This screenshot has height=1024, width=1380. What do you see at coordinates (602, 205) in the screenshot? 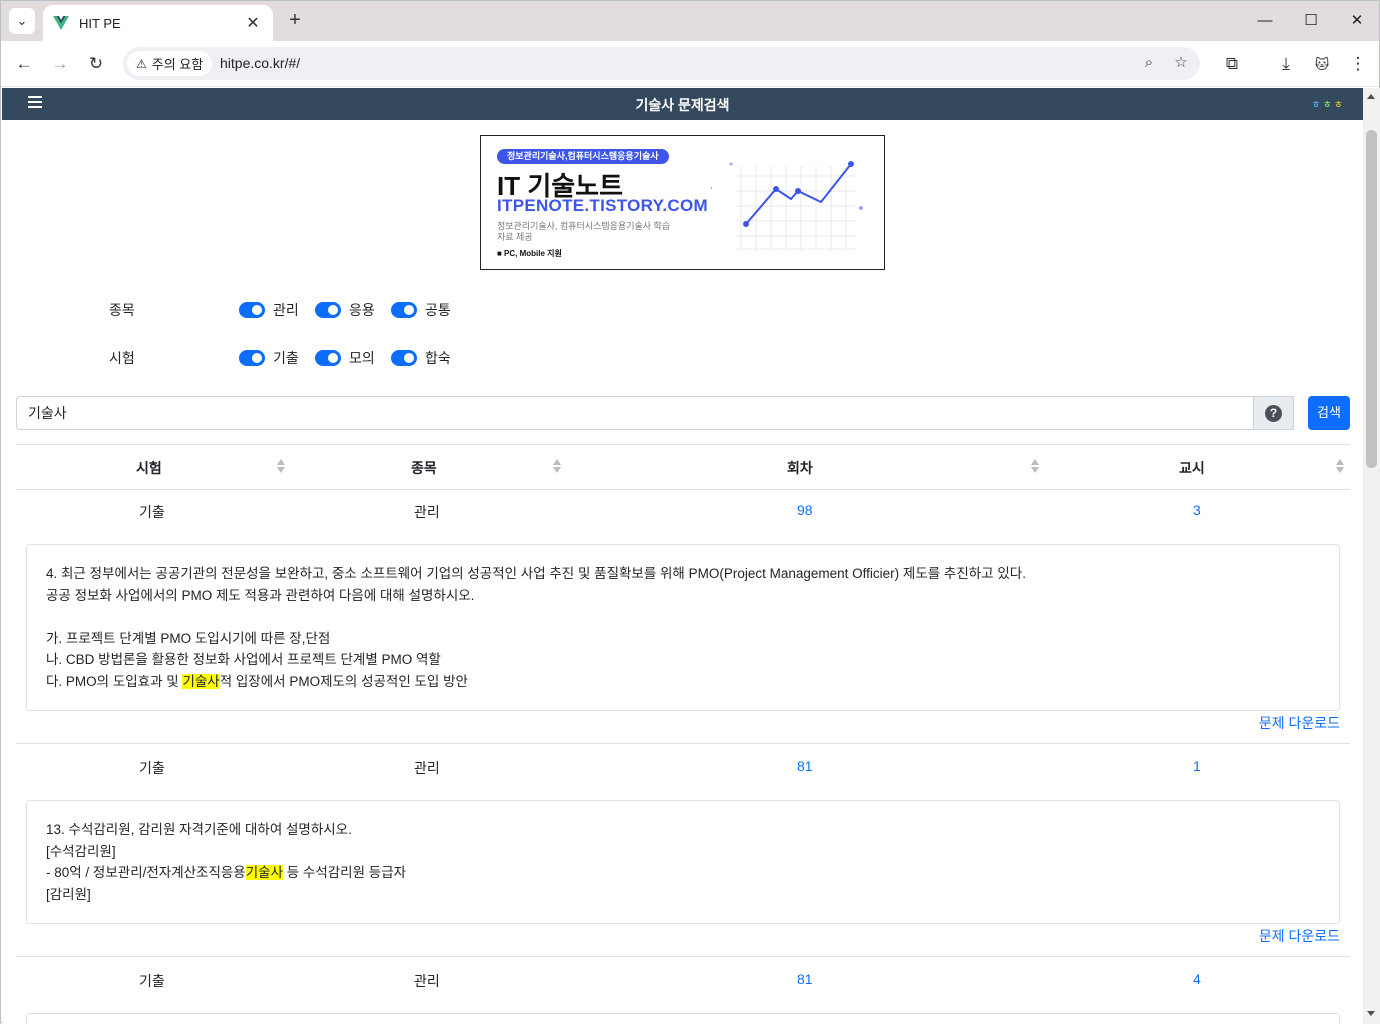
I see `banner-site: ITPENOTE.TISTORY.COM` at bounding box center [602, 205].